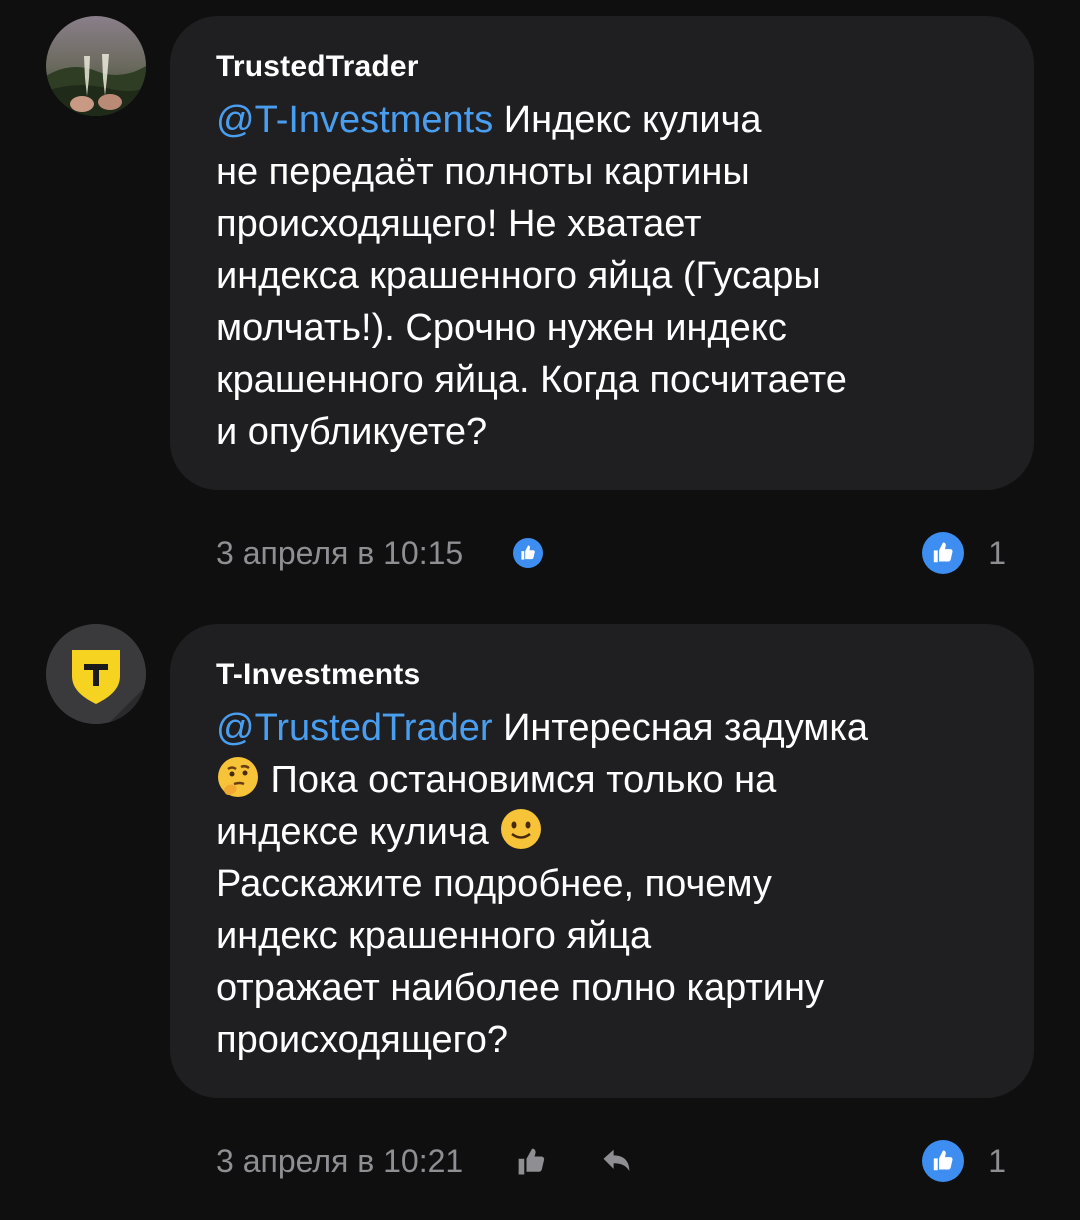 The image size is (1080, 1220). I want to click on comment-line: индекс крашенного яйца, so click(434, 936).